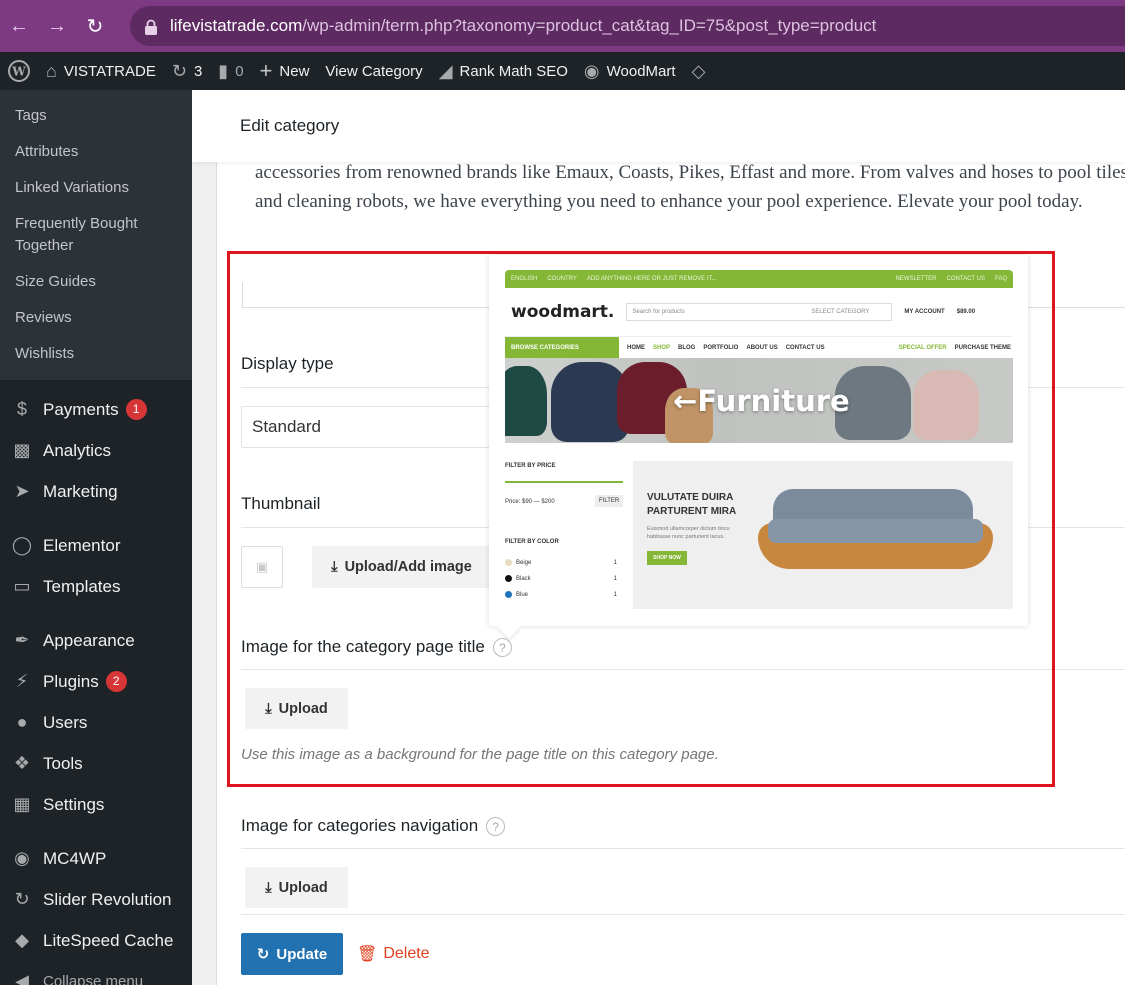  What do you see at coordinates (636, 347) in the screenshot?
I see `preview-text: HOME` at bounding box center [636, 347].